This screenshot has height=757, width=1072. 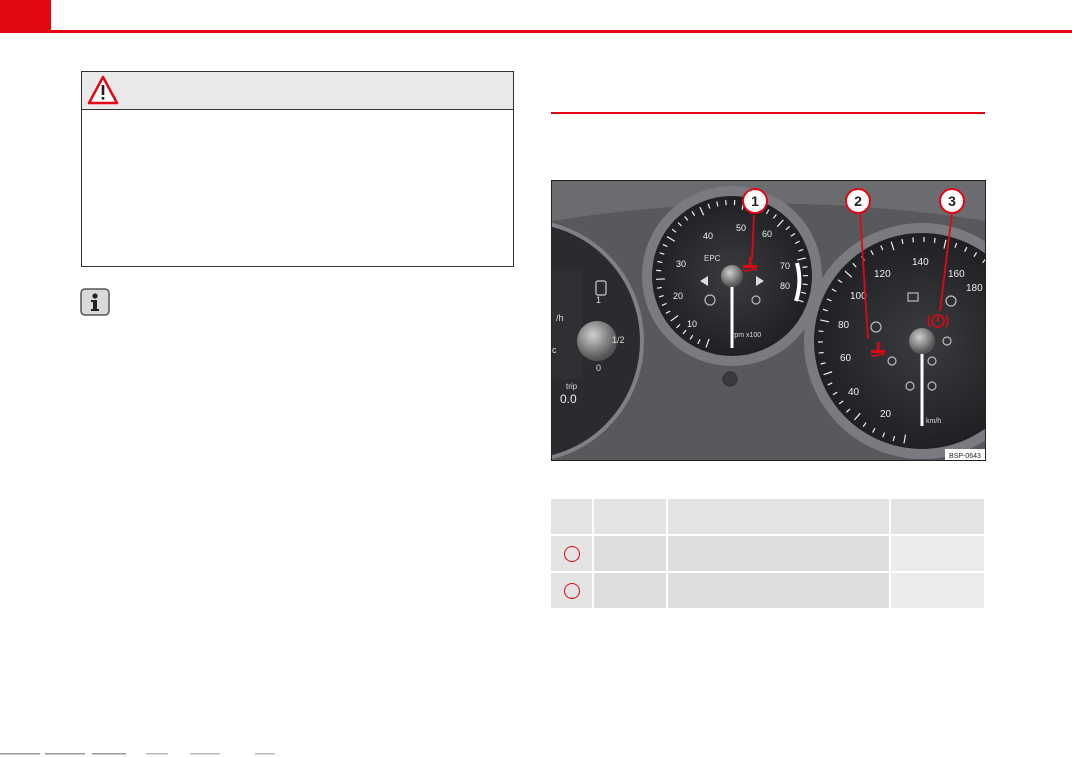 I want to click on rev-tick-60: 60, so click(x=767, y=234).